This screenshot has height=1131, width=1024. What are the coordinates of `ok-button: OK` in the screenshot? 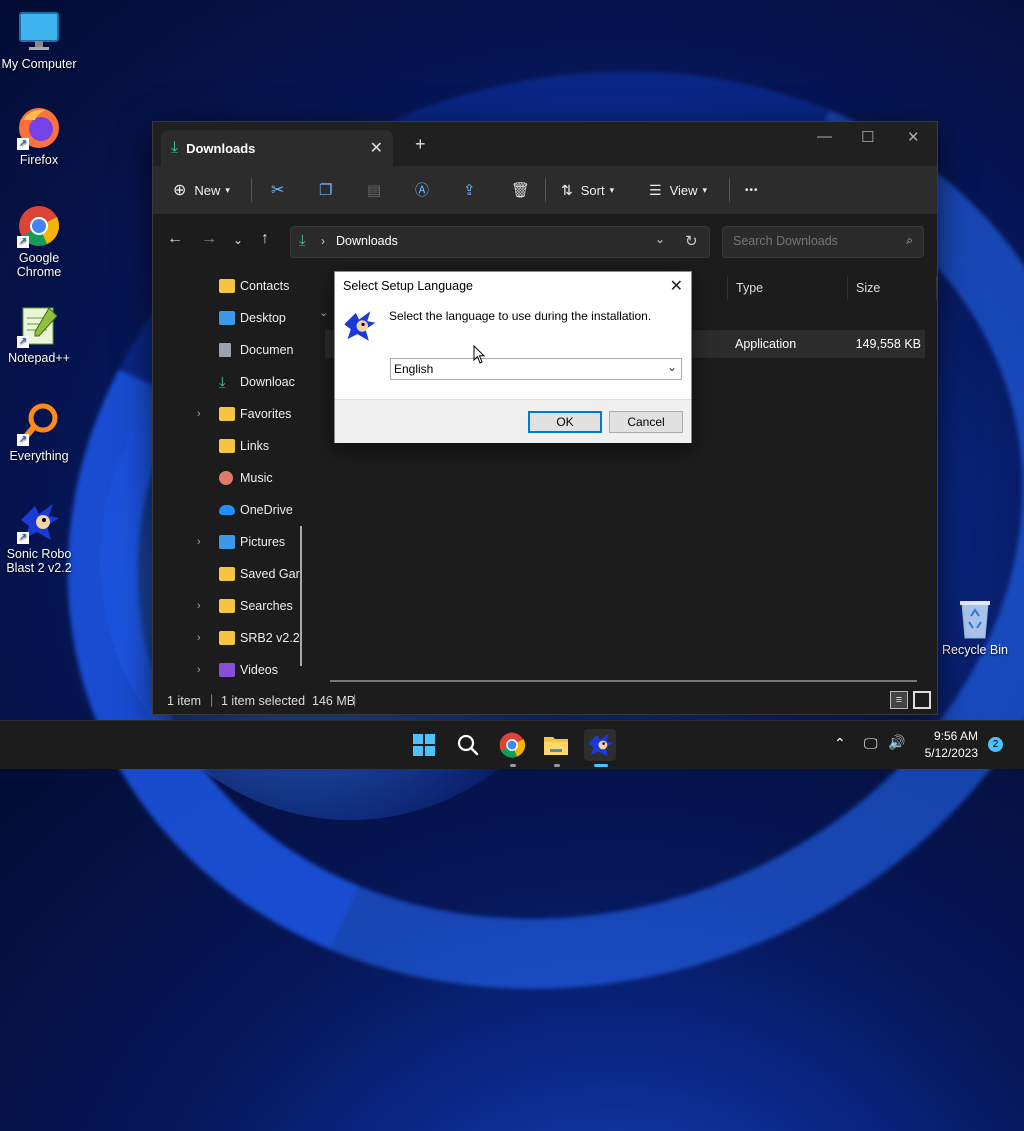 It's located at (565, 422).